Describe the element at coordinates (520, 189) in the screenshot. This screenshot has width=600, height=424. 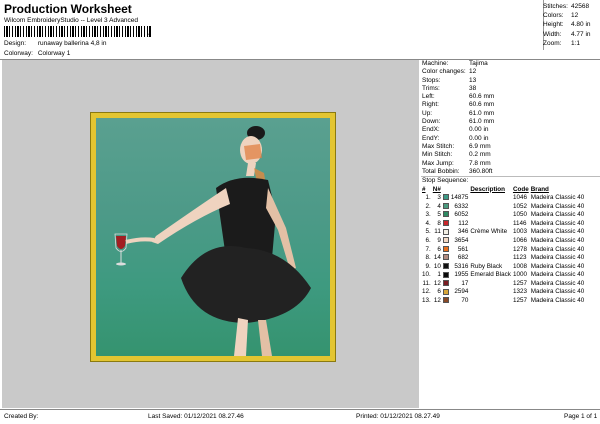
I see `col-code: Code` at that location.